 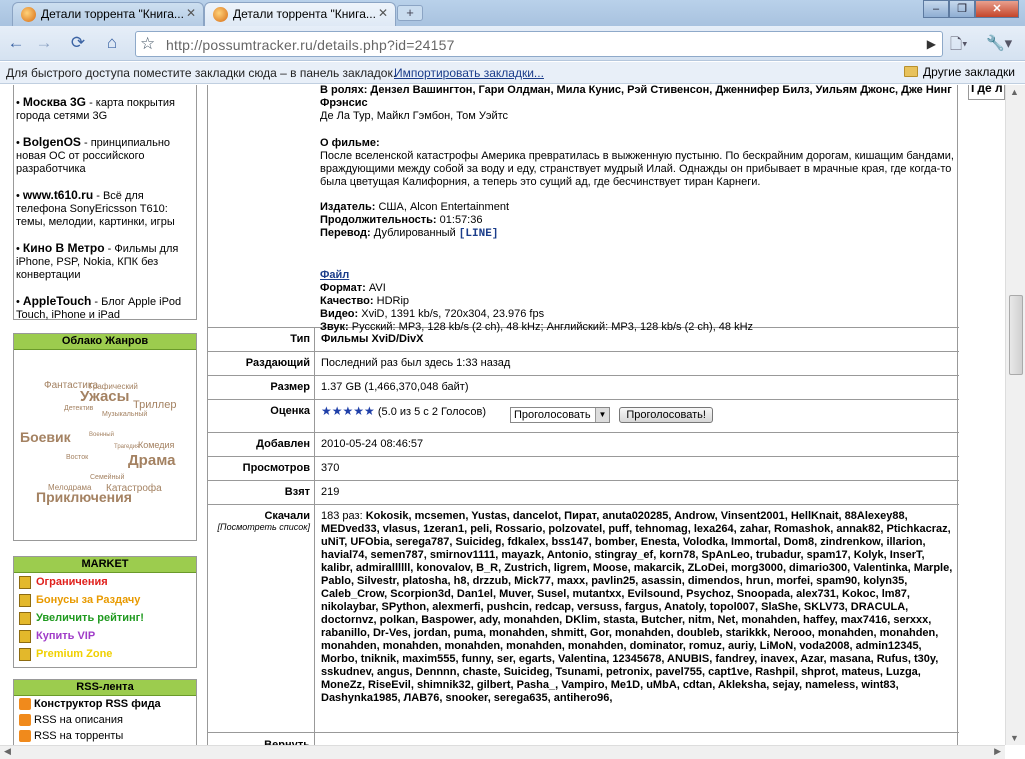 I want to click on file-link: Файл, so click(x=334, y=275).